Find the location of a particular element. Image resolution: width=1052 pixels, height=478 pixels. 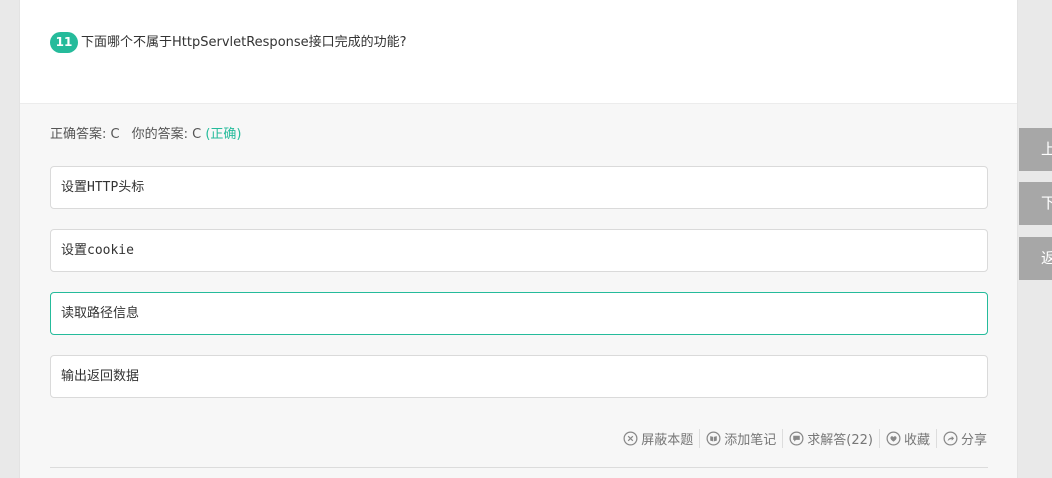

next-question-label: 下 is located at coordinates (1046, 203).